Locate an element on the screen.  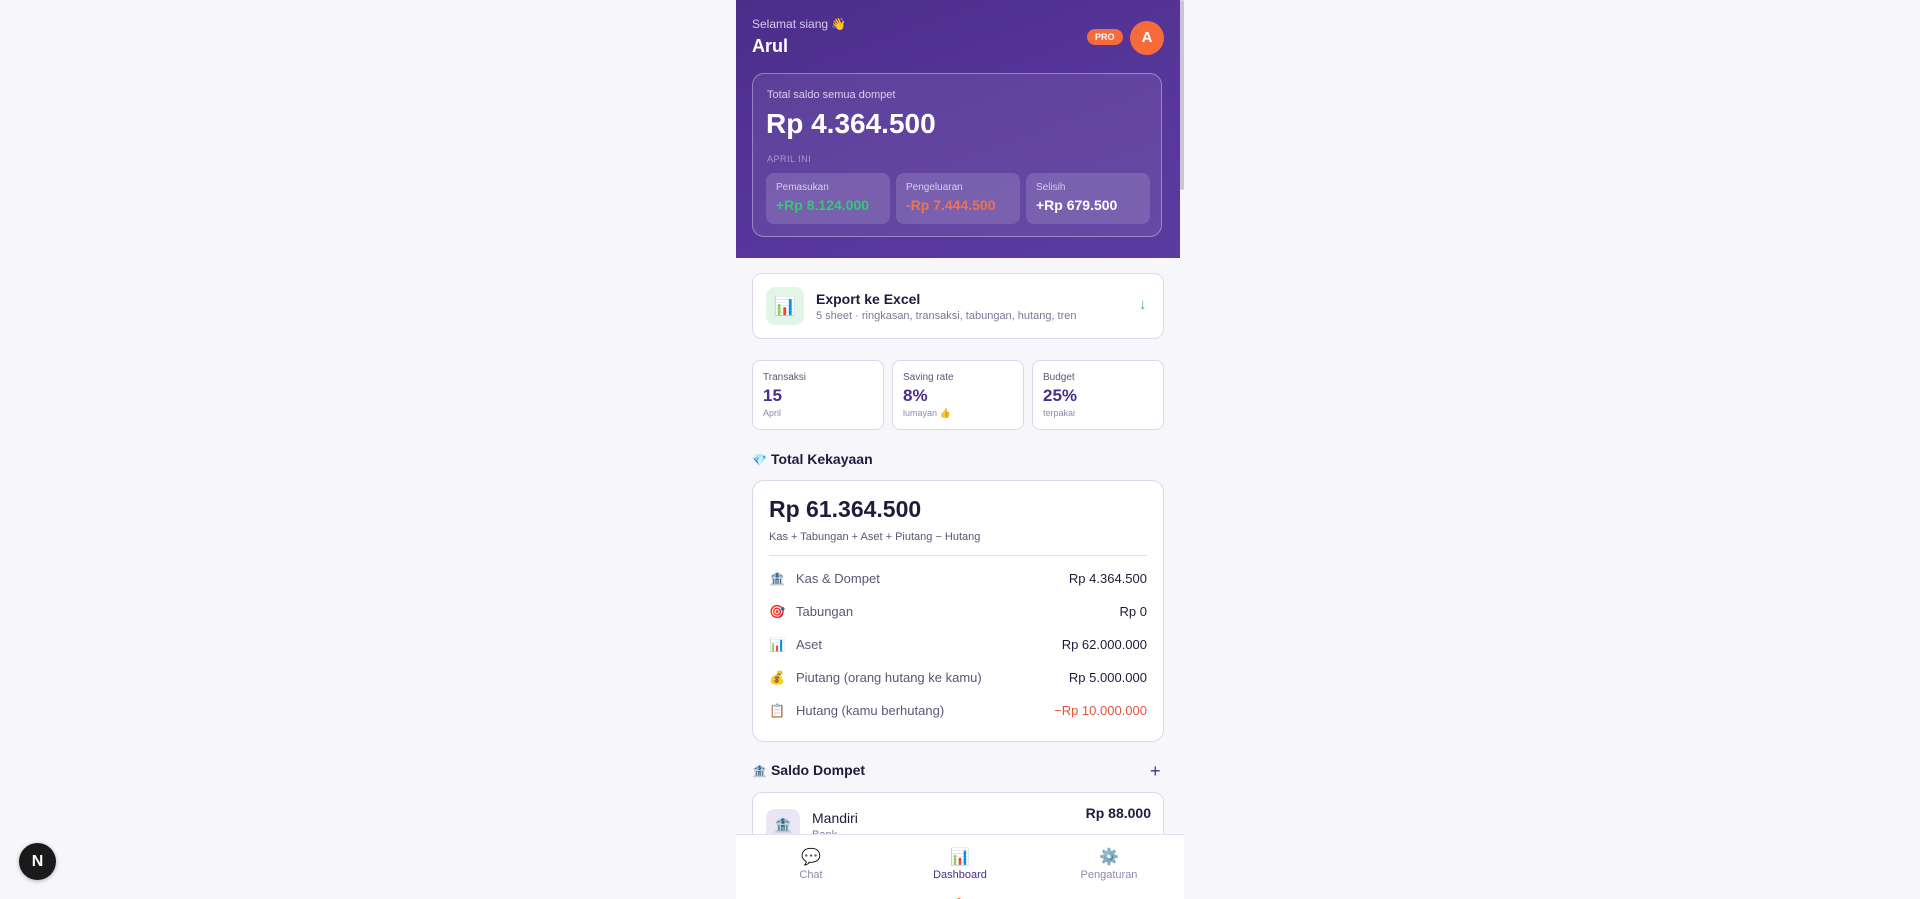
nav-dashboard: 📊 Dashboard is located at coordinates (960, 873).